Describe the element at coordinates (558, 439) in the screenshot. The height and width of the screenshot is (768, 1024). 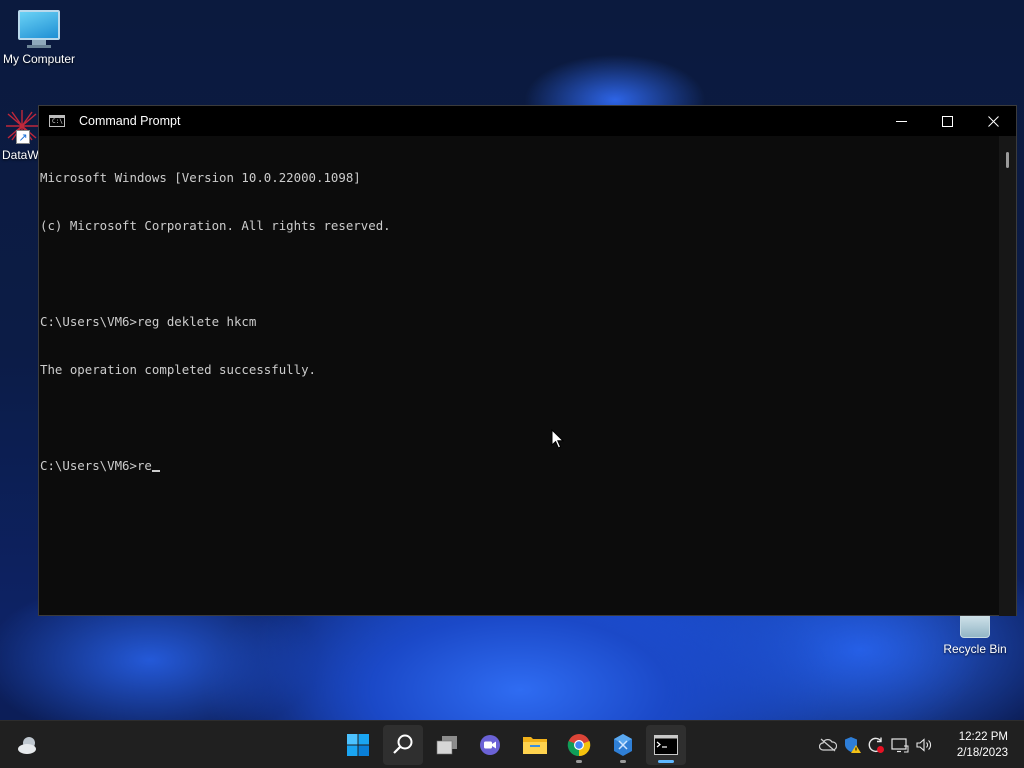
I see `mouse-pointer-icon` at that location.